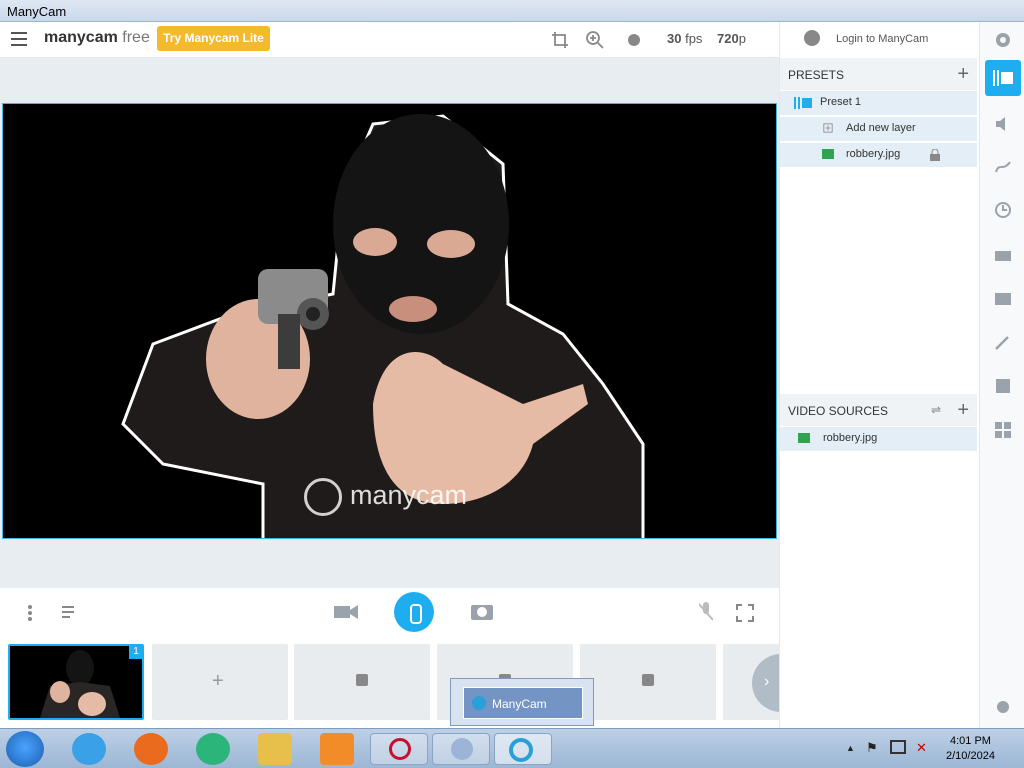 The image size is (1024, 768). What do you see at coordinates (1003, 707) in the screenshot?
I see `info-icon` at bounding box center [1003, 707].